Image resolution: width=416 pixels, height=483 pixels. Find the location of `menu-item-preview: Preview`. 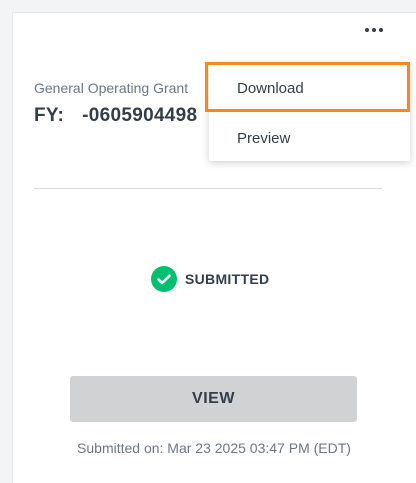

menu-item-preview: Preview is located at coordinates (309, 138).